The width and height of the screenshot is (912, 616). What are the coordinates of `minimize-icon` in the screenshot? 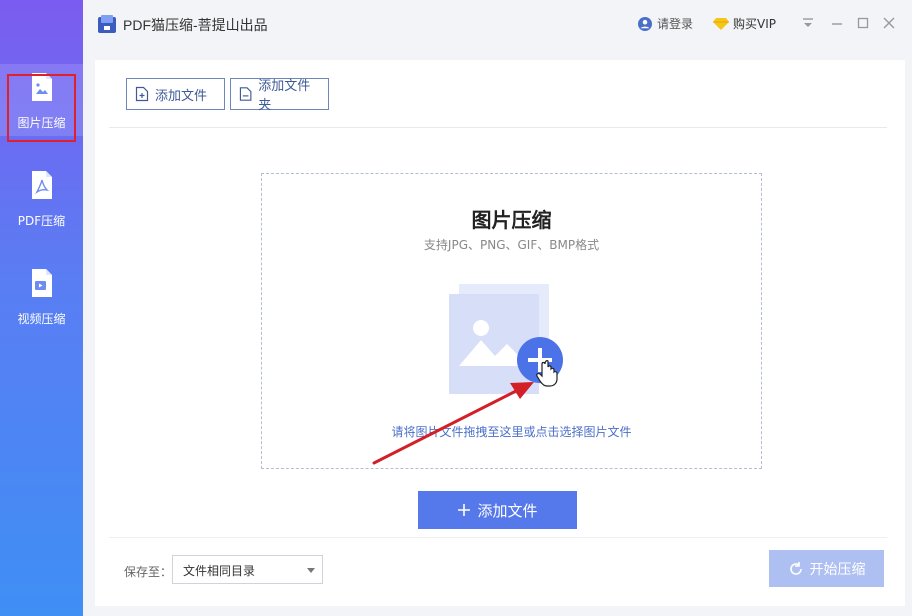 It's located at (837, 23).